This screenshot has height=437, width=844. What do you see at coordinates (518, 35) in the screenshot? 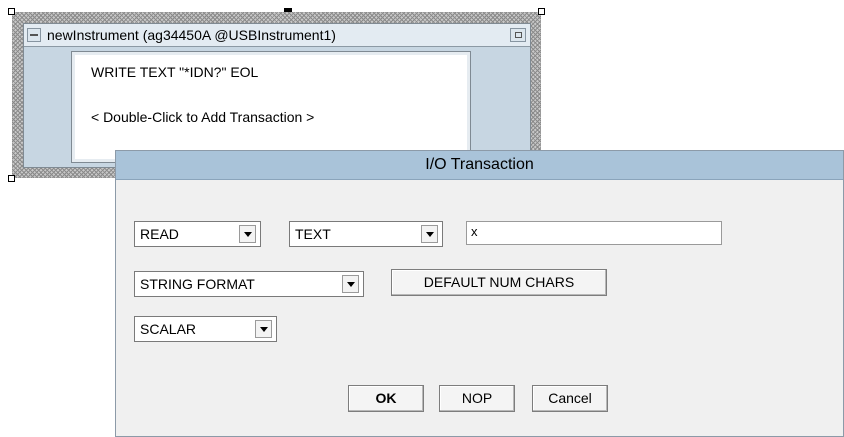
I see `maximize-icon` at bounding box center [518, 35].